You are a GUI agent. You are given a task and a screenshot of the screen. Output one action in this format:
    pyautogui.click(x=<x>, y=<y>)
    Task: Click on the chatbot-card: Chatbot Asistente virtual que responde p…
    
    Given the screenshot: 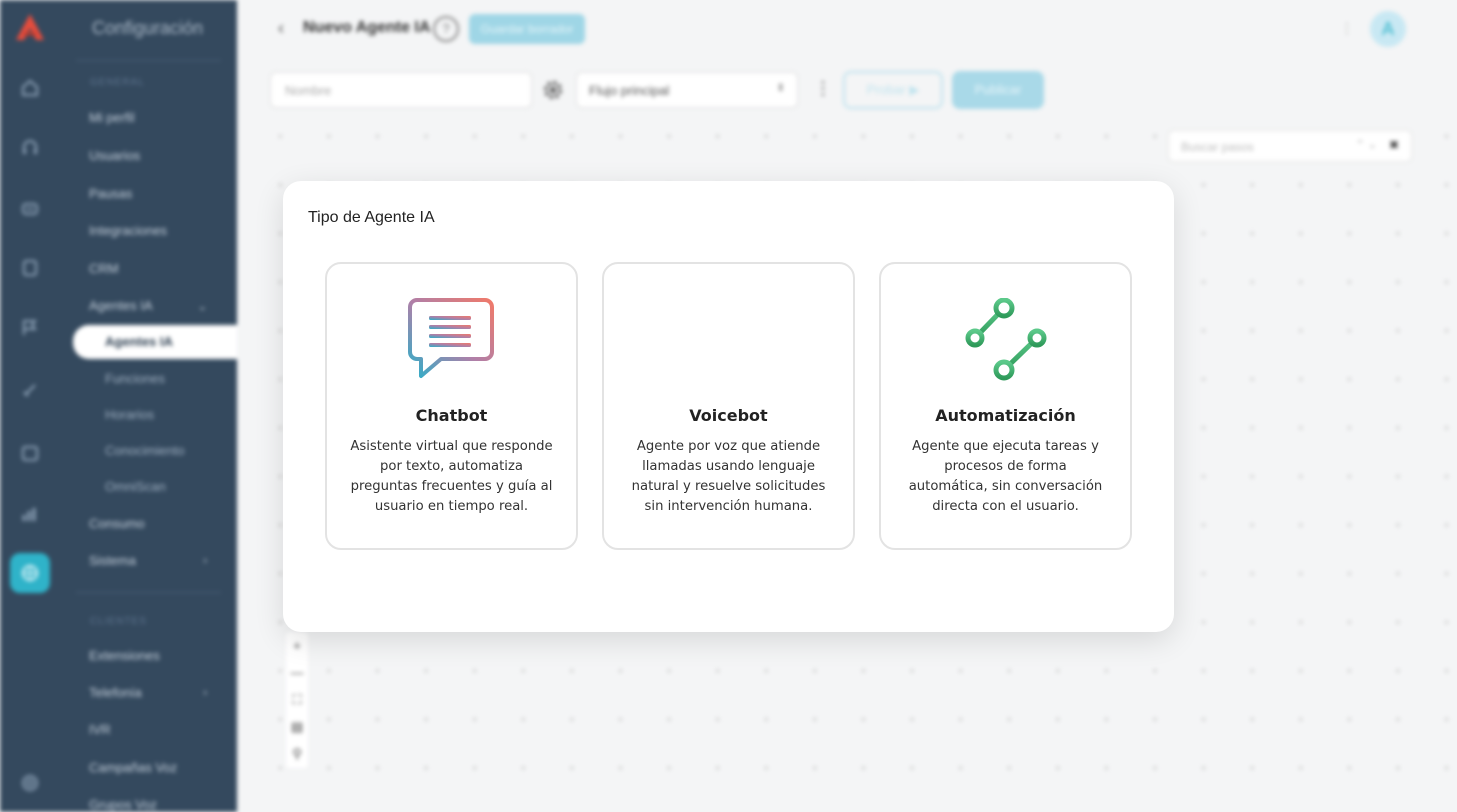 What is the action you would take?
    pyautogui.click(x=451, y=406)
    